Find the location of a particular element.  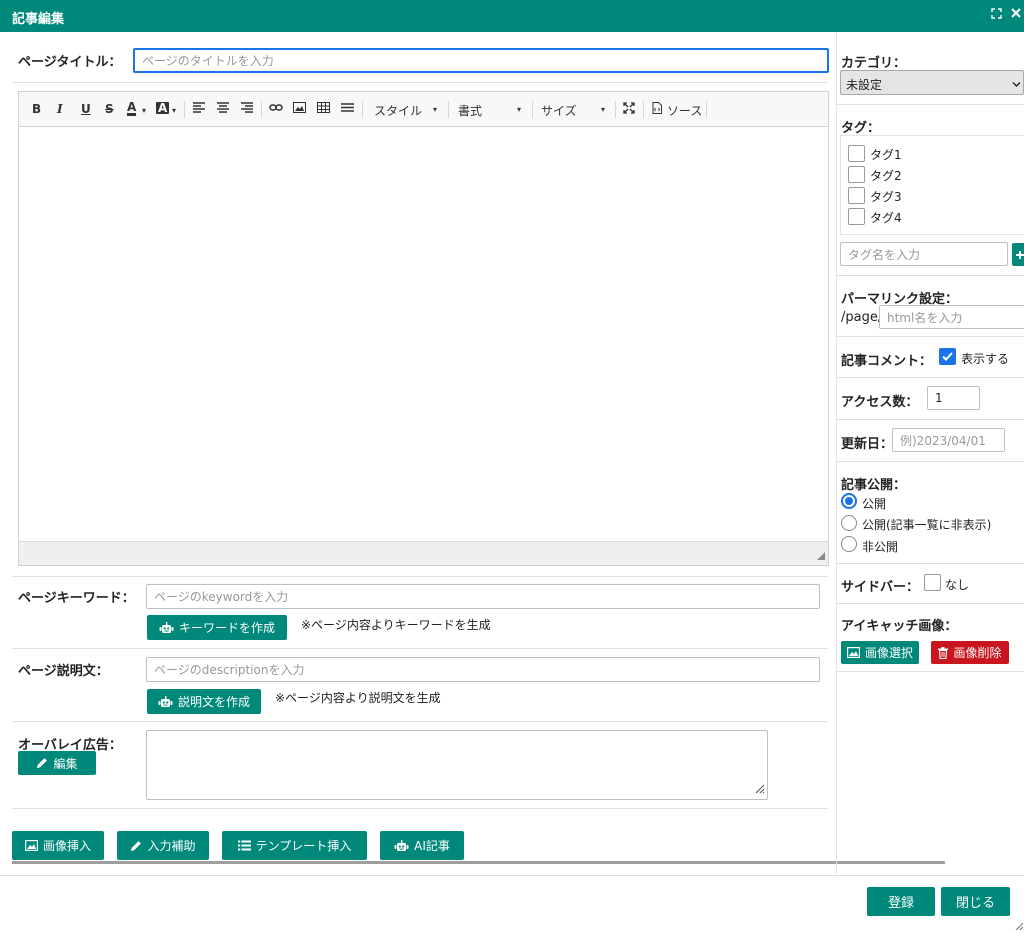

strike-button: S is located at coordinates (109, 109).